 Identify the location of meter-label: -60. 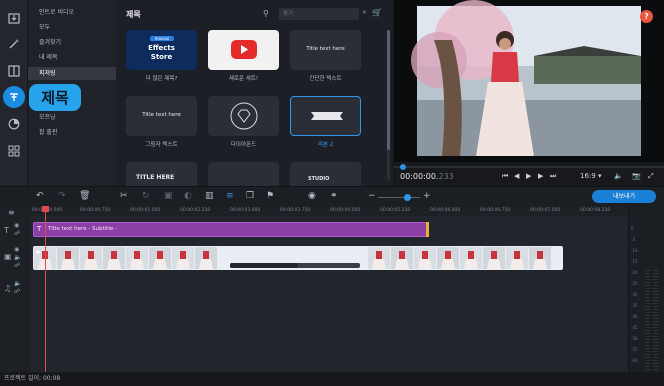
(634, 360).